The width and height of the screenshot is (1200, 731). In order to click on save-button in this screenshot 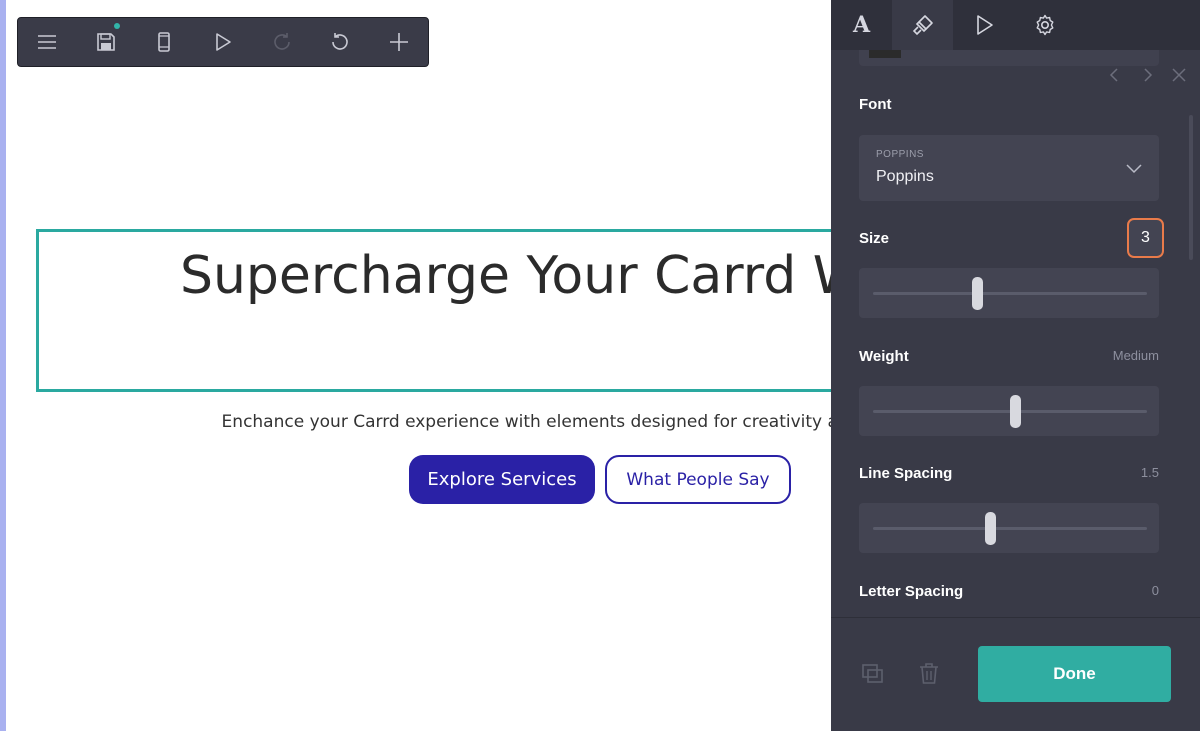, I will do `click(106, 42)`.